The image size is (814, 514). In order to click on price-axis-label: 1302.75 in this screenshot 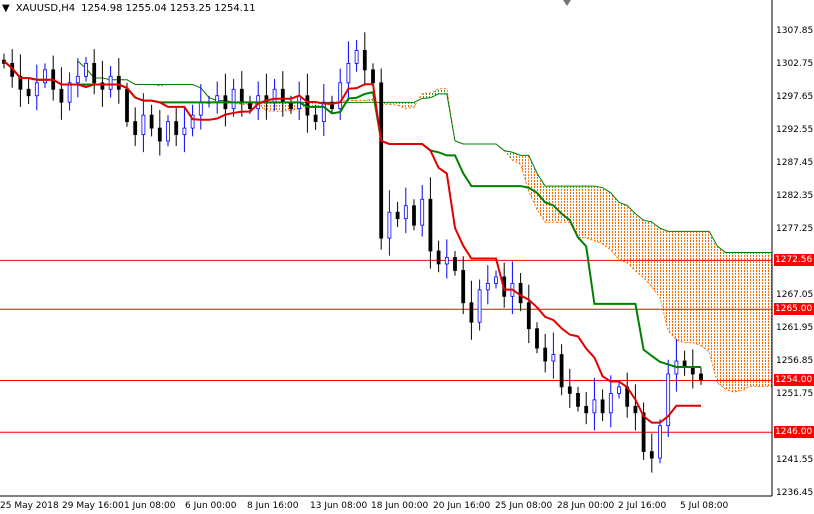, I will do `click(795, 64)`.